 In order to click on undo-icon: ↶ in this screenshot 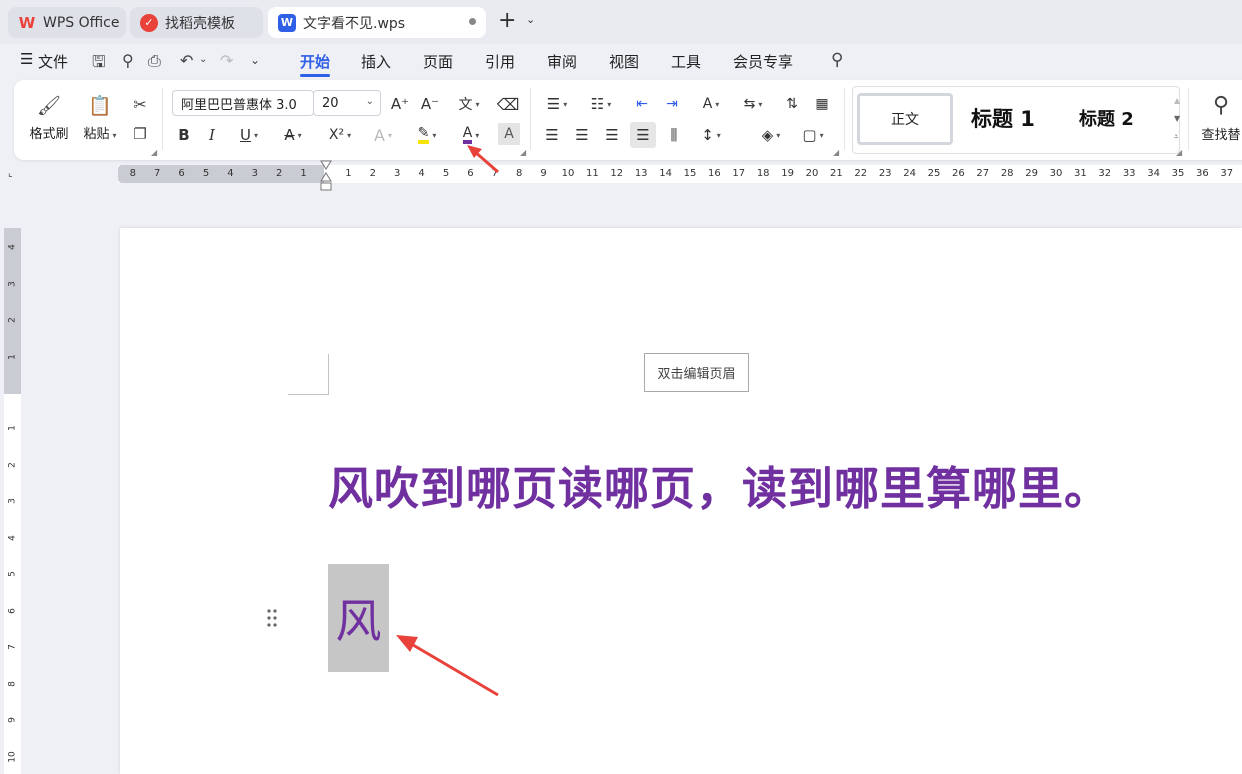, I will do `click(186, 60)`.